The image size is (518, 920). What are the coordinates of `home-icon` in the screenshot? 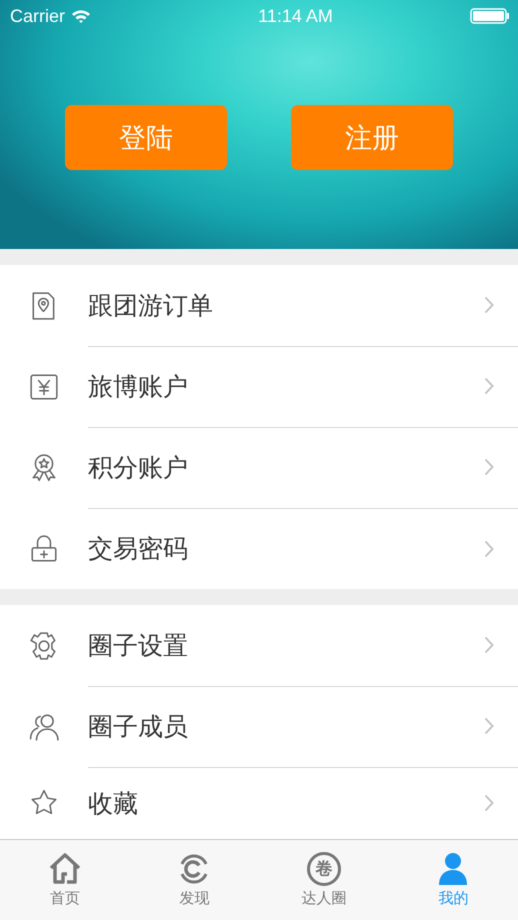 It's located at (65, 869).